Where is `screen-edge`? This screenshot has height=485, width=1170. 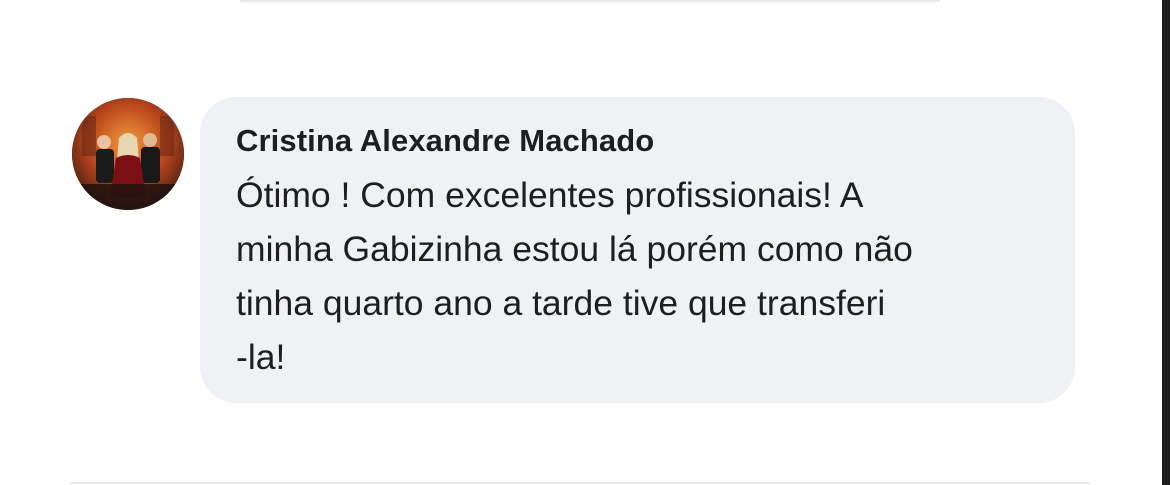
screen-edge is located at coordinates (1166, 242).